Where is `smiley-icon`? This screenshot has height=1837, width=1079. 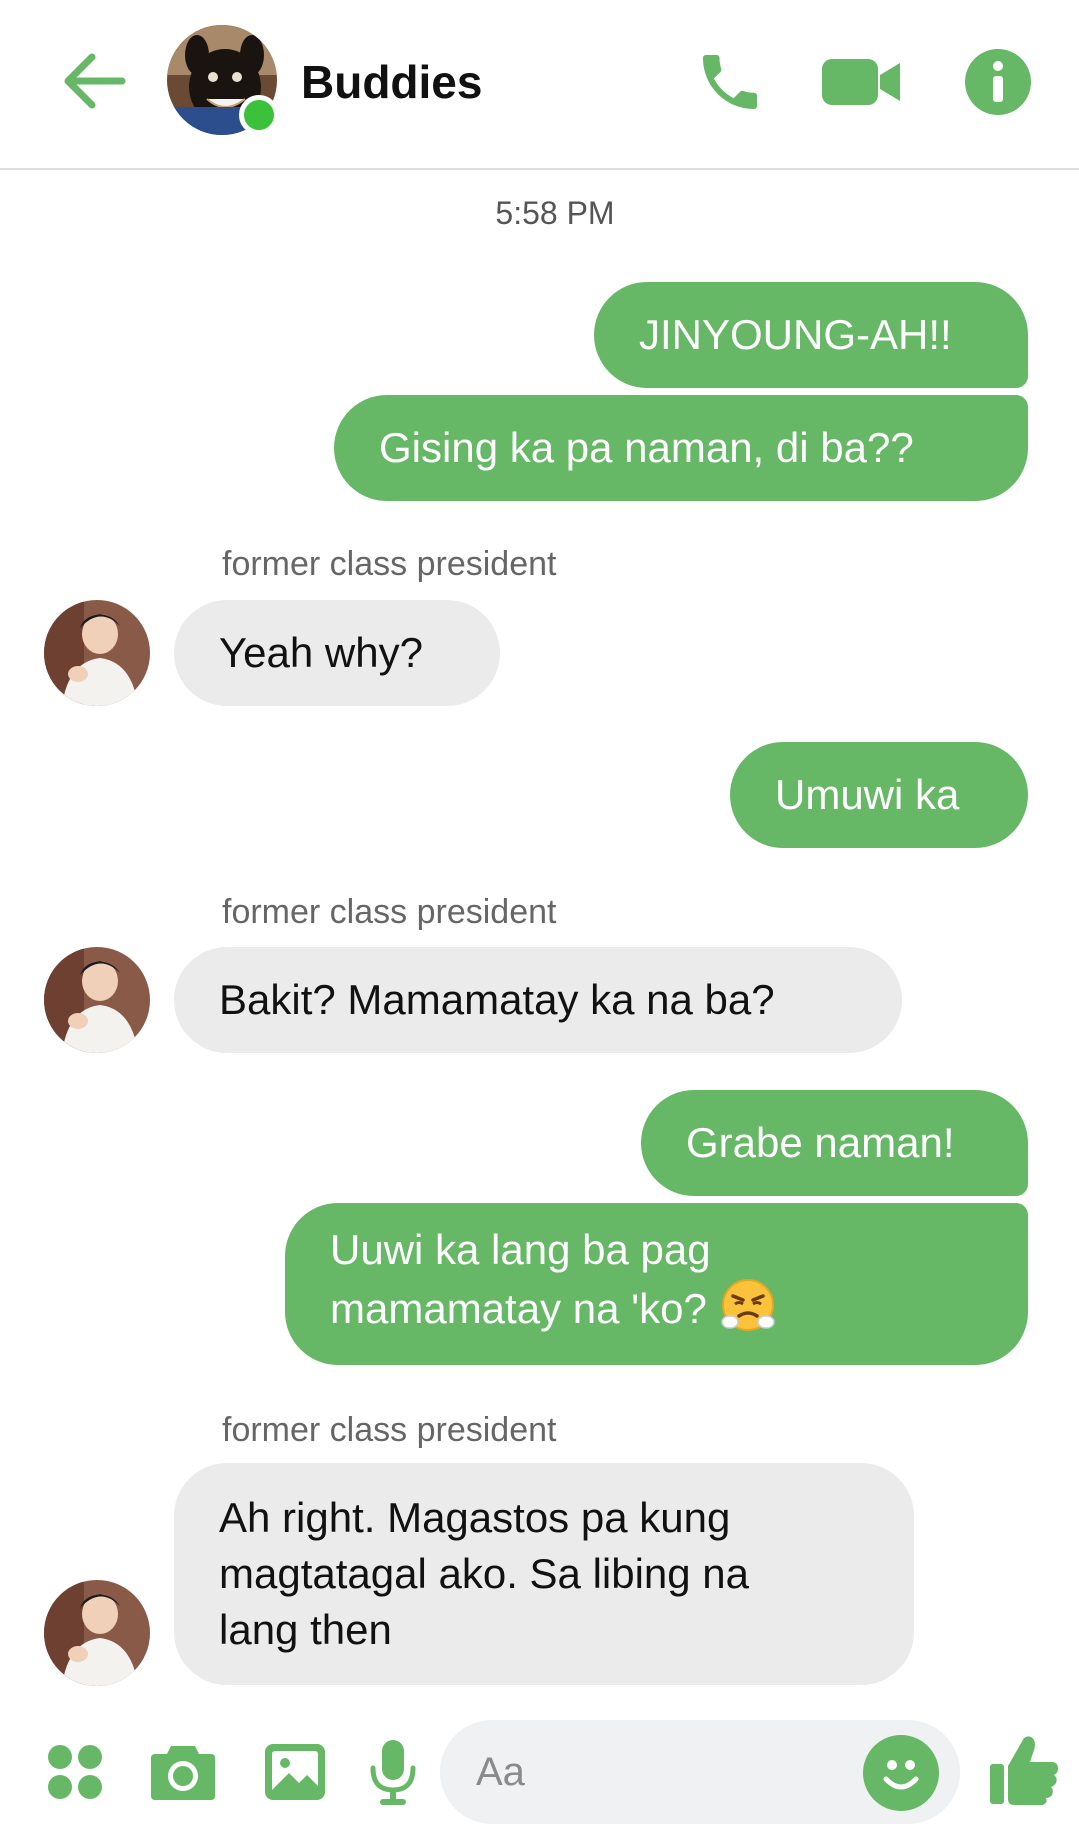 smiley-icon is located at coordinates (901, 1775).